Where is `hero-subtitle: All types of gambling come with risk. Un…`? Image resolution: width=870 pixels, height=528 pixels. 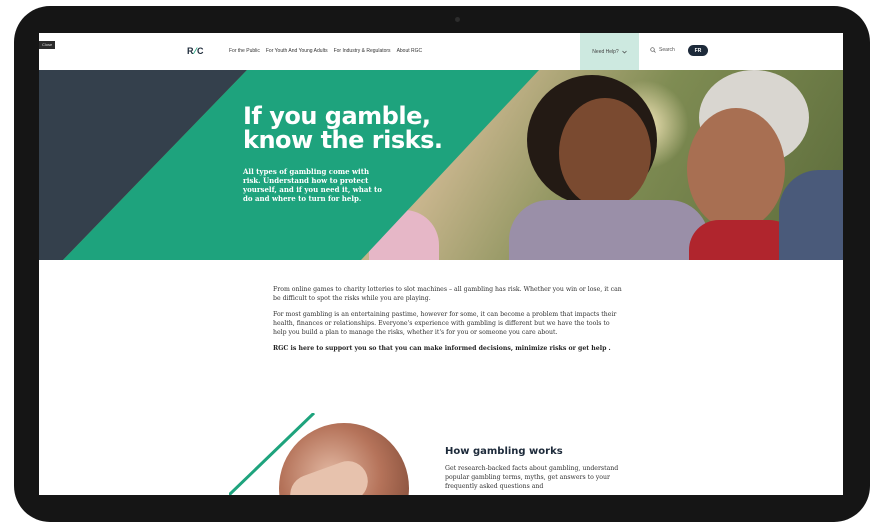
hero-subtitle: All types of gambling come with risk. Un… is located at coordinates (312, 185).